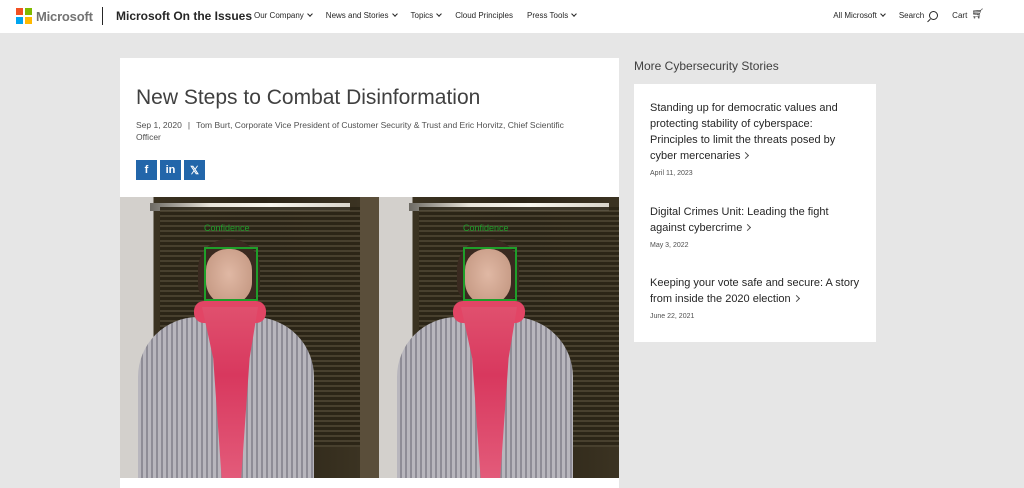 This screenshot has height=488, width=1024. Describe the element at coordinates (548, 15) in the screenshot. I see `nav-label: Press Tools` at that location.